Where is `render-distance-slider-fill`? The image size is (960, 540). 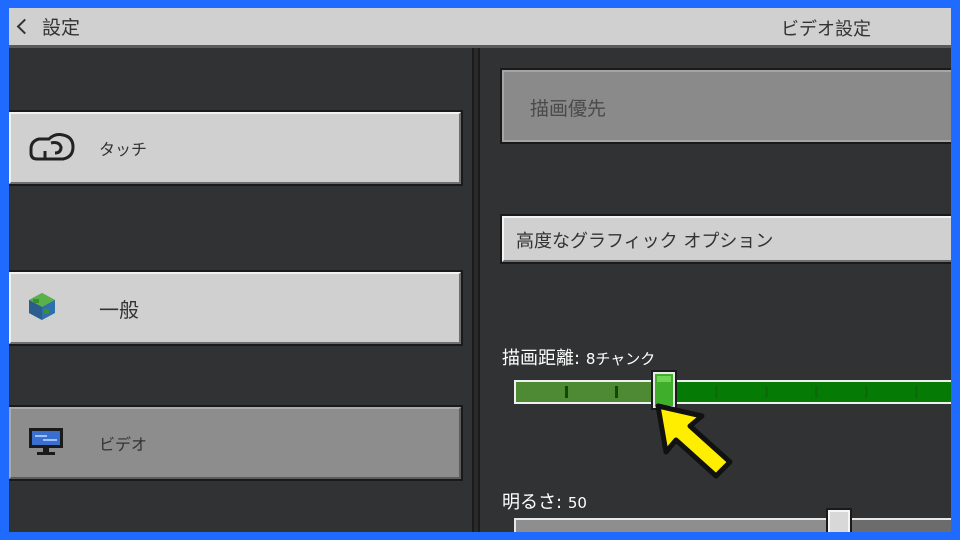
render-distance-slider-fill is located at coordinates (591, 392).